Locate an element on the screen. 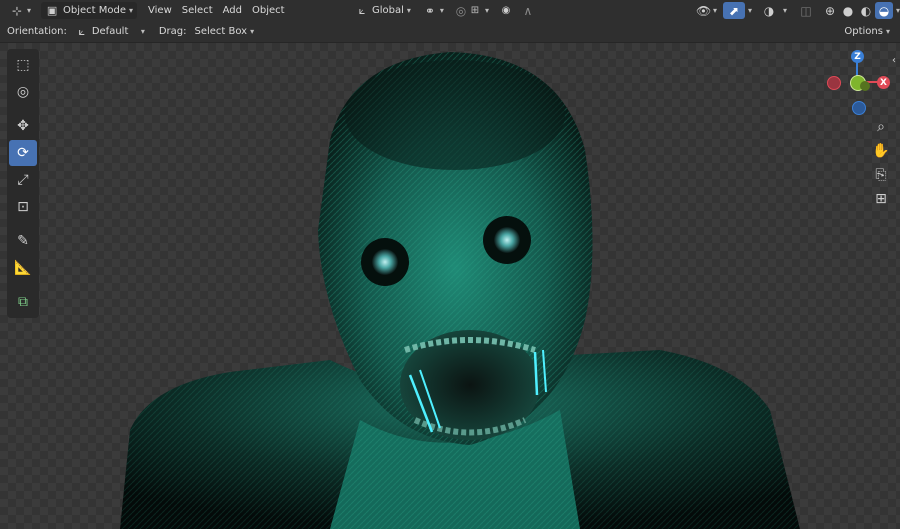  hand-pan-icon: ✋ is located at coordinates (881, 151).